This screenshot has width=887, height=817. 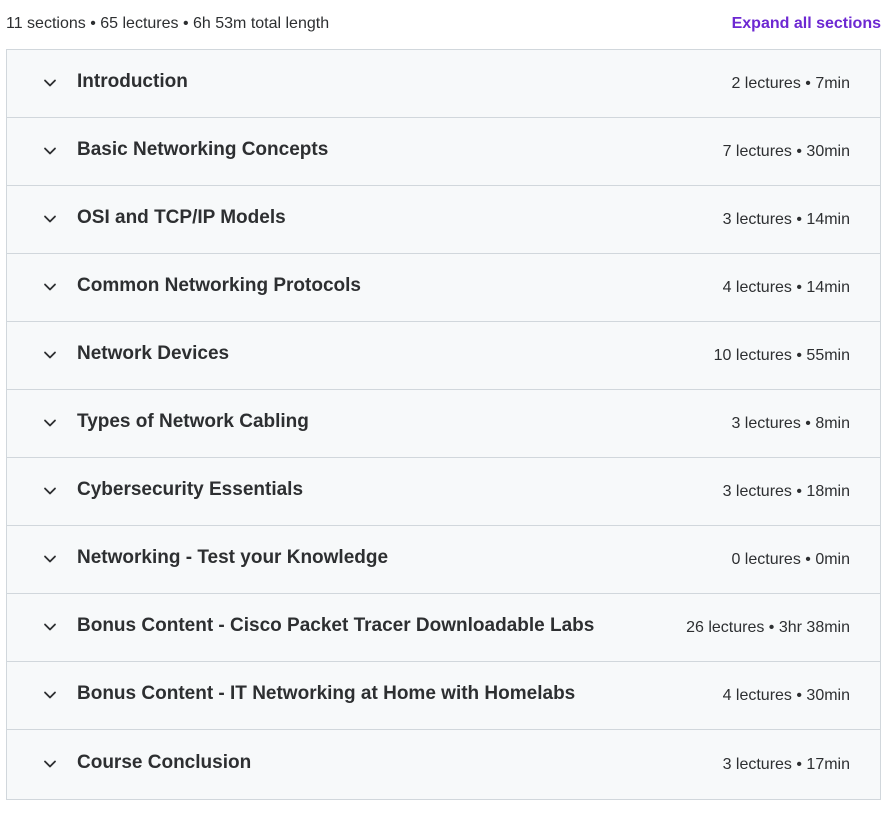 I want to click on expand-all-sections-button: Expand all sections, so click(x=806, y=24).